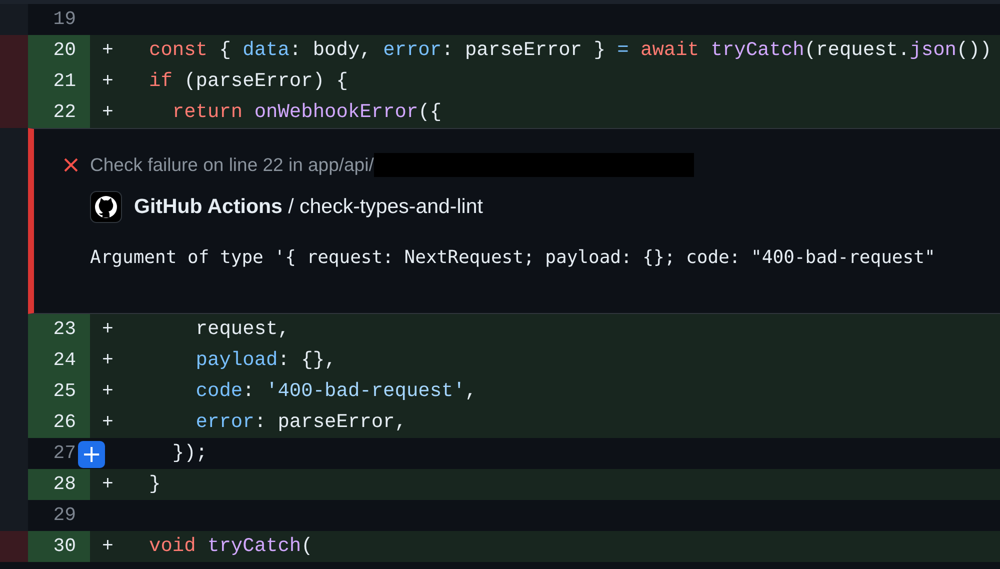 This screenshot has width=1000, height=569. What do you see at coordinates (59, 329) in the screenshot?
I see `line-number: 23` at bounding box center [59, 329].